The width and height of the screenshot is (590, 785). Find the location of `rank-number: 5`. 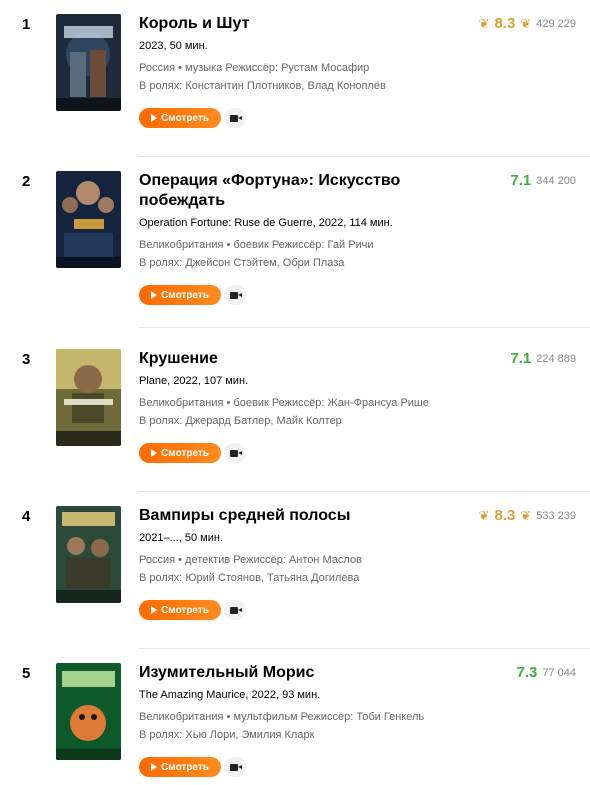

rank-number: 5 is located at coordinates (26, 673).